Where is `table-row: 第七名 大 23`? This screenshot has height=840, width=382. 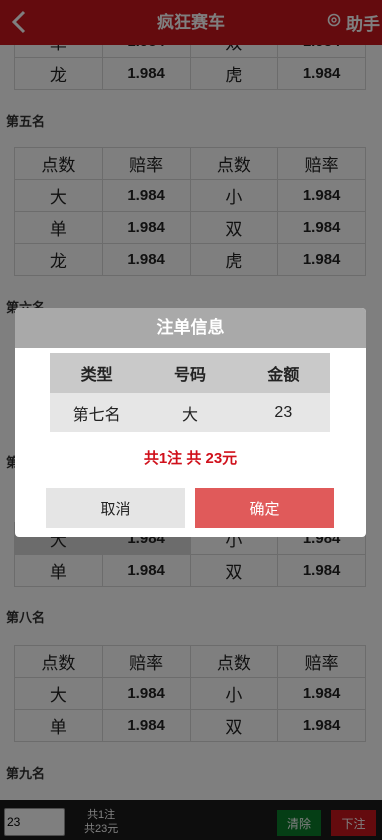
table-row: 第七名 大 23 is located at coordinates (190, 412).